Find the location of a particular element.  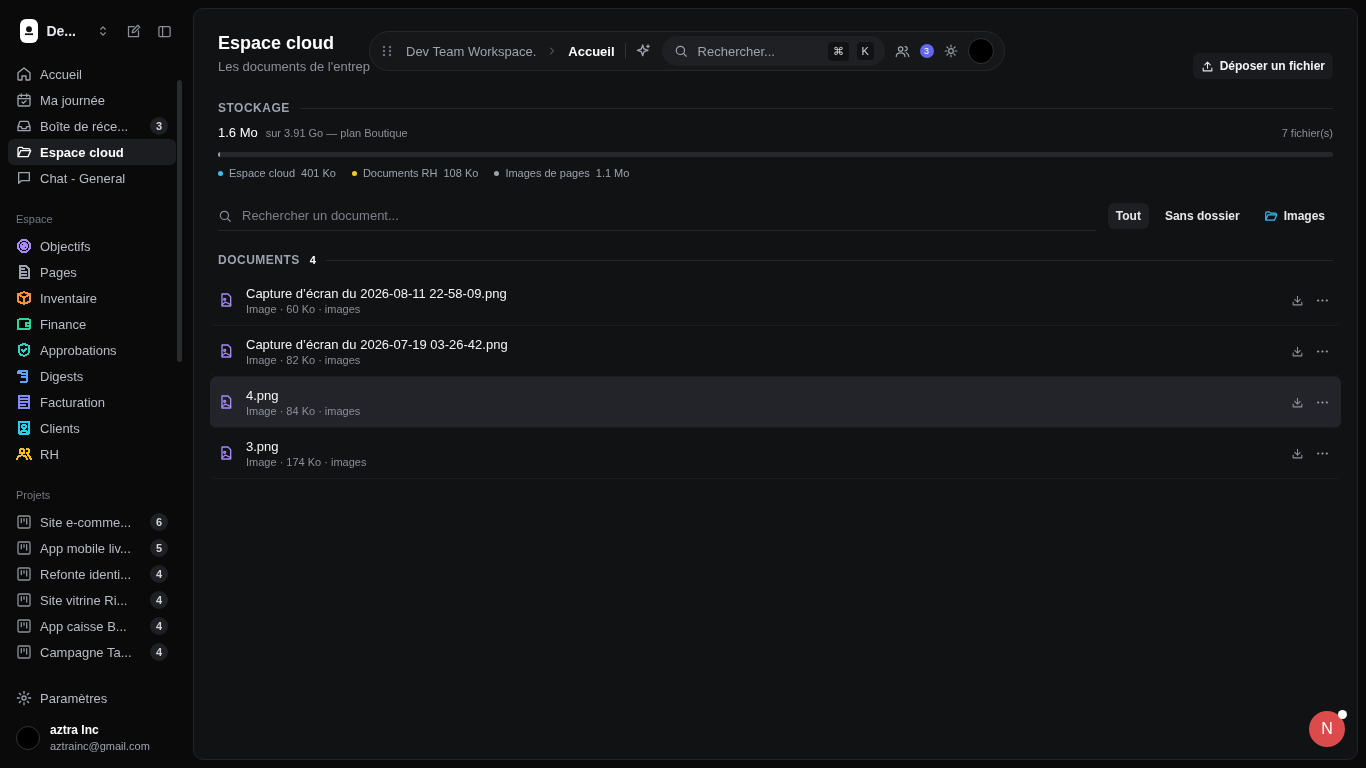

sidebar-toggle-icon is located at coordinates (164, 31).